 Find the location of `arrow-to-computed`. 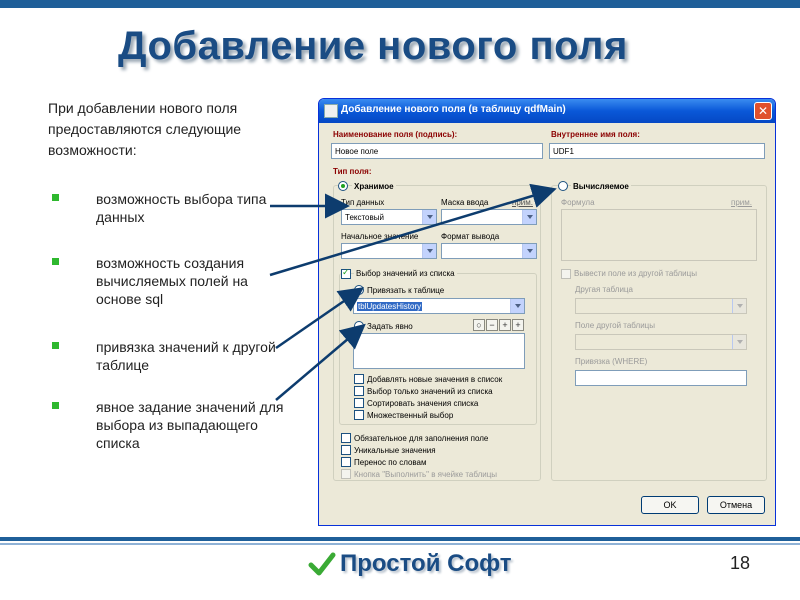

arrow-to-computed is located at coordinates (413, 230).